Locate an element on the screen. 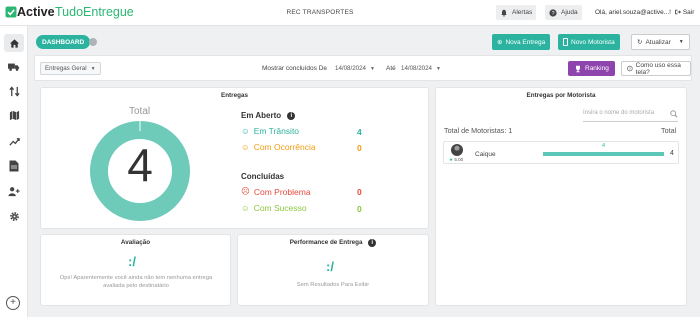  driver-bar-track is located at coordinates (603, 154).